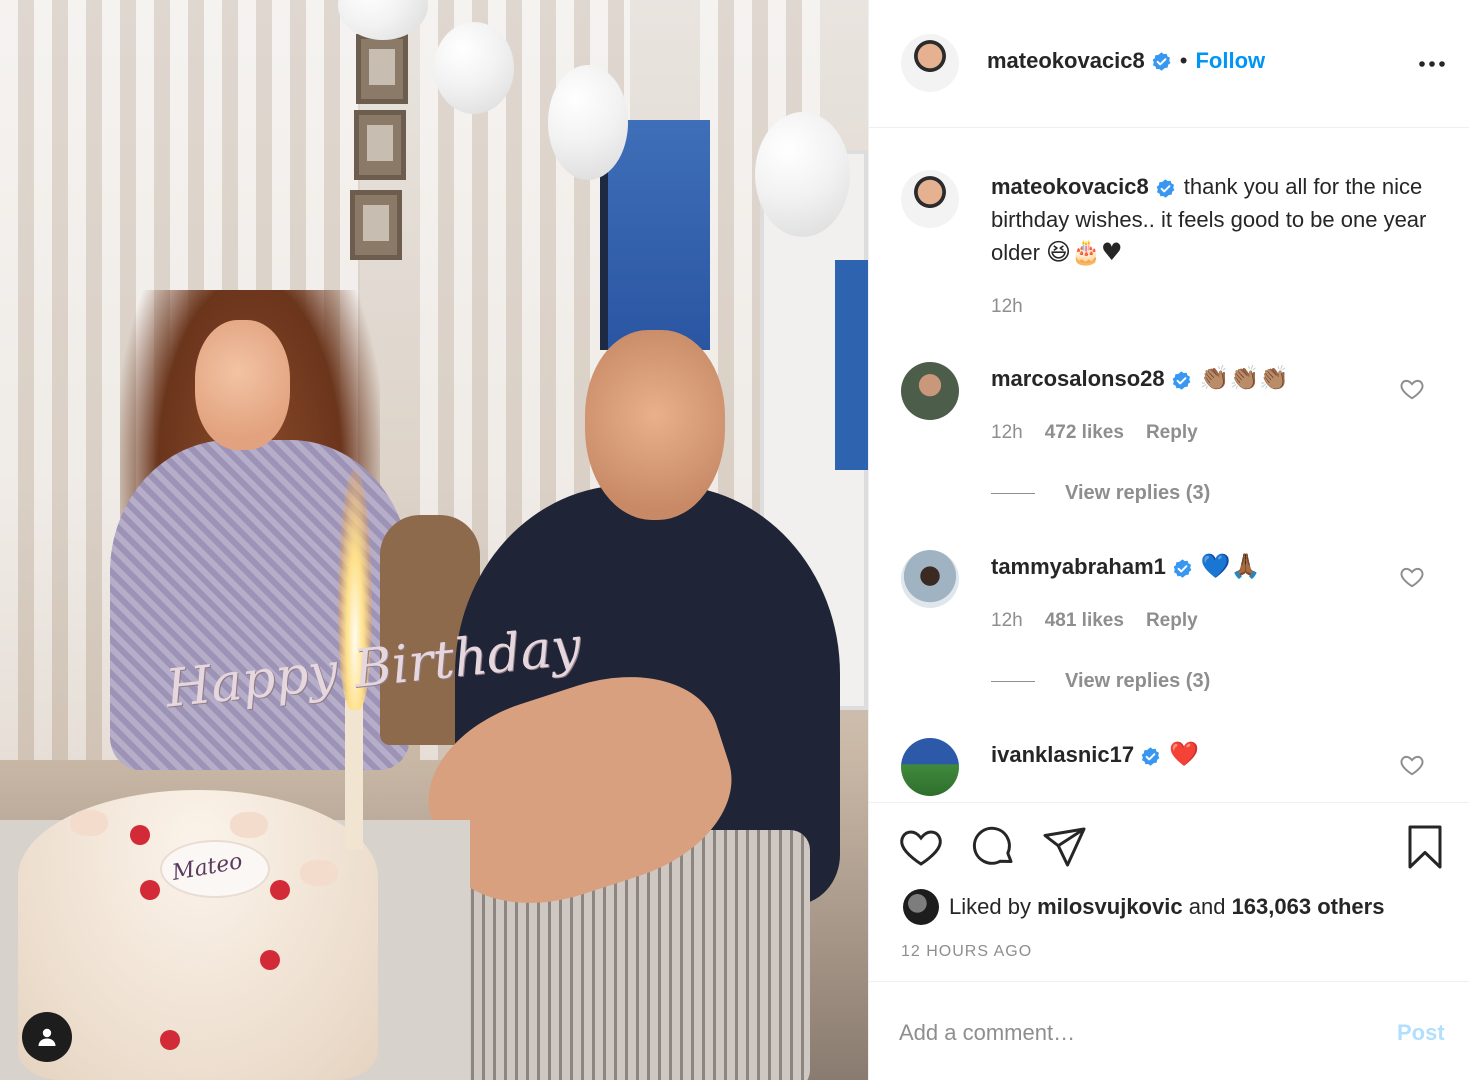 This screenshot has height=1080, width=1469. Describe the element at coordinates (1065, 847) in the screenshot. I see `share-icon` at that location.